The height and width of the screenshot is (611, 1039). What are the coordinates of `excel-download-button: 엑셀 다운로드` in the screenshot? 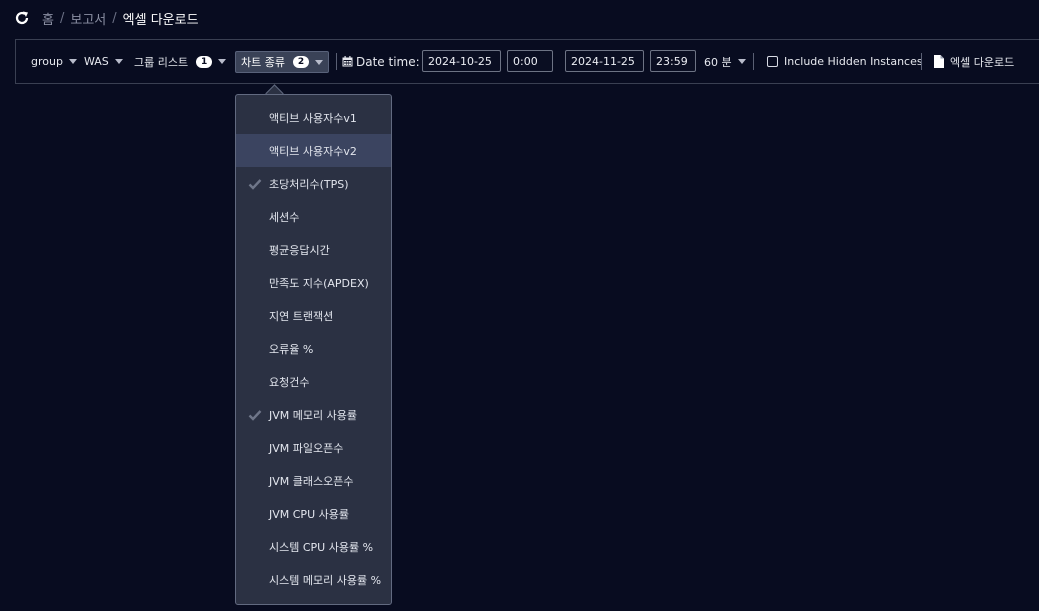 It's located at (974, 61).